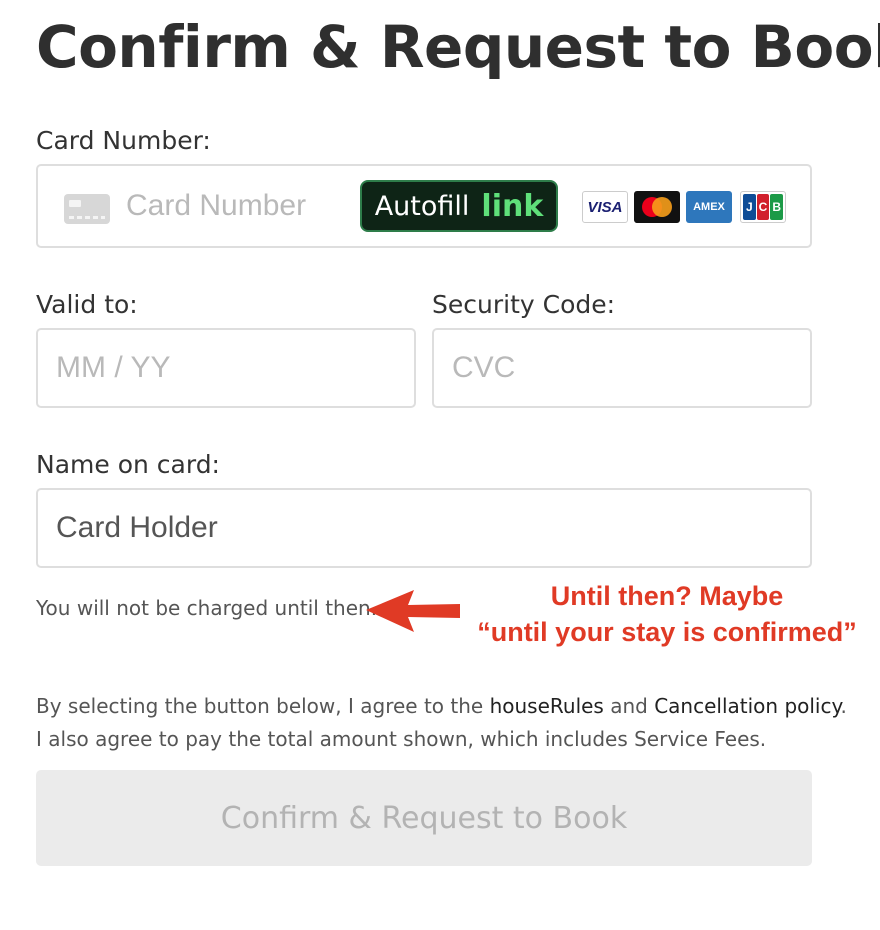 Image resolution: width=880 pixels, height=930 pixels. What do you see at coordinates (622, 368) in the screenshot?
I see `cvc-field: CVC` at bounding box center [622, 368].